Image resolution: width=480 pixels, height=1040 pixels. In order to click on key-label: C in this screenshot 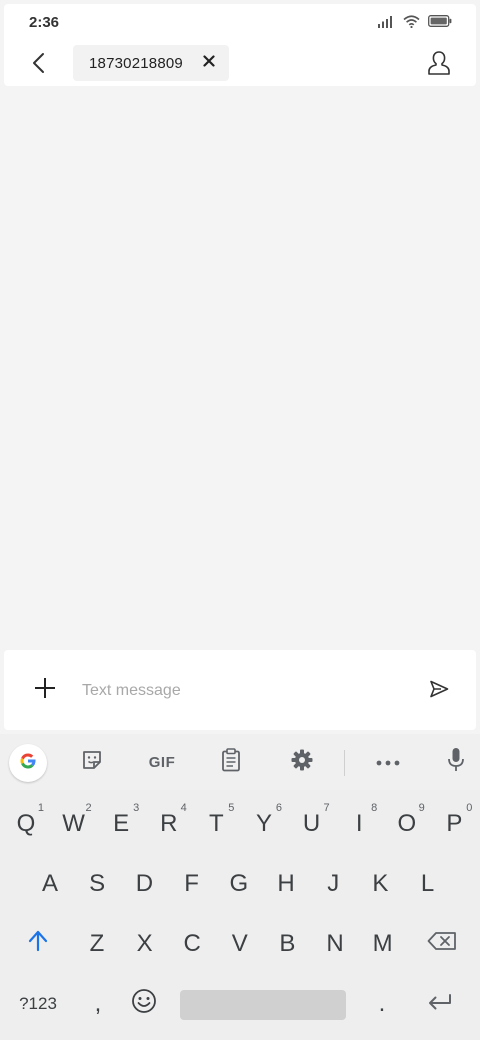, I will do `click(192, 943)`.